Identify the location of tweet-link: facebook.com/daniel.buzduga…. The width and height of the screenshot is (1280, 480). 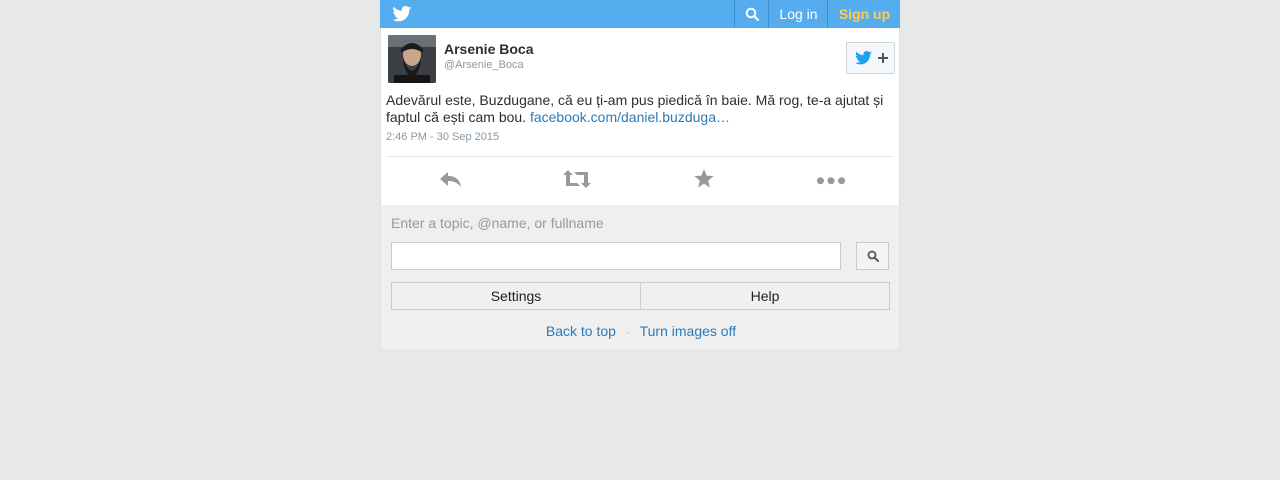
(630, 117).